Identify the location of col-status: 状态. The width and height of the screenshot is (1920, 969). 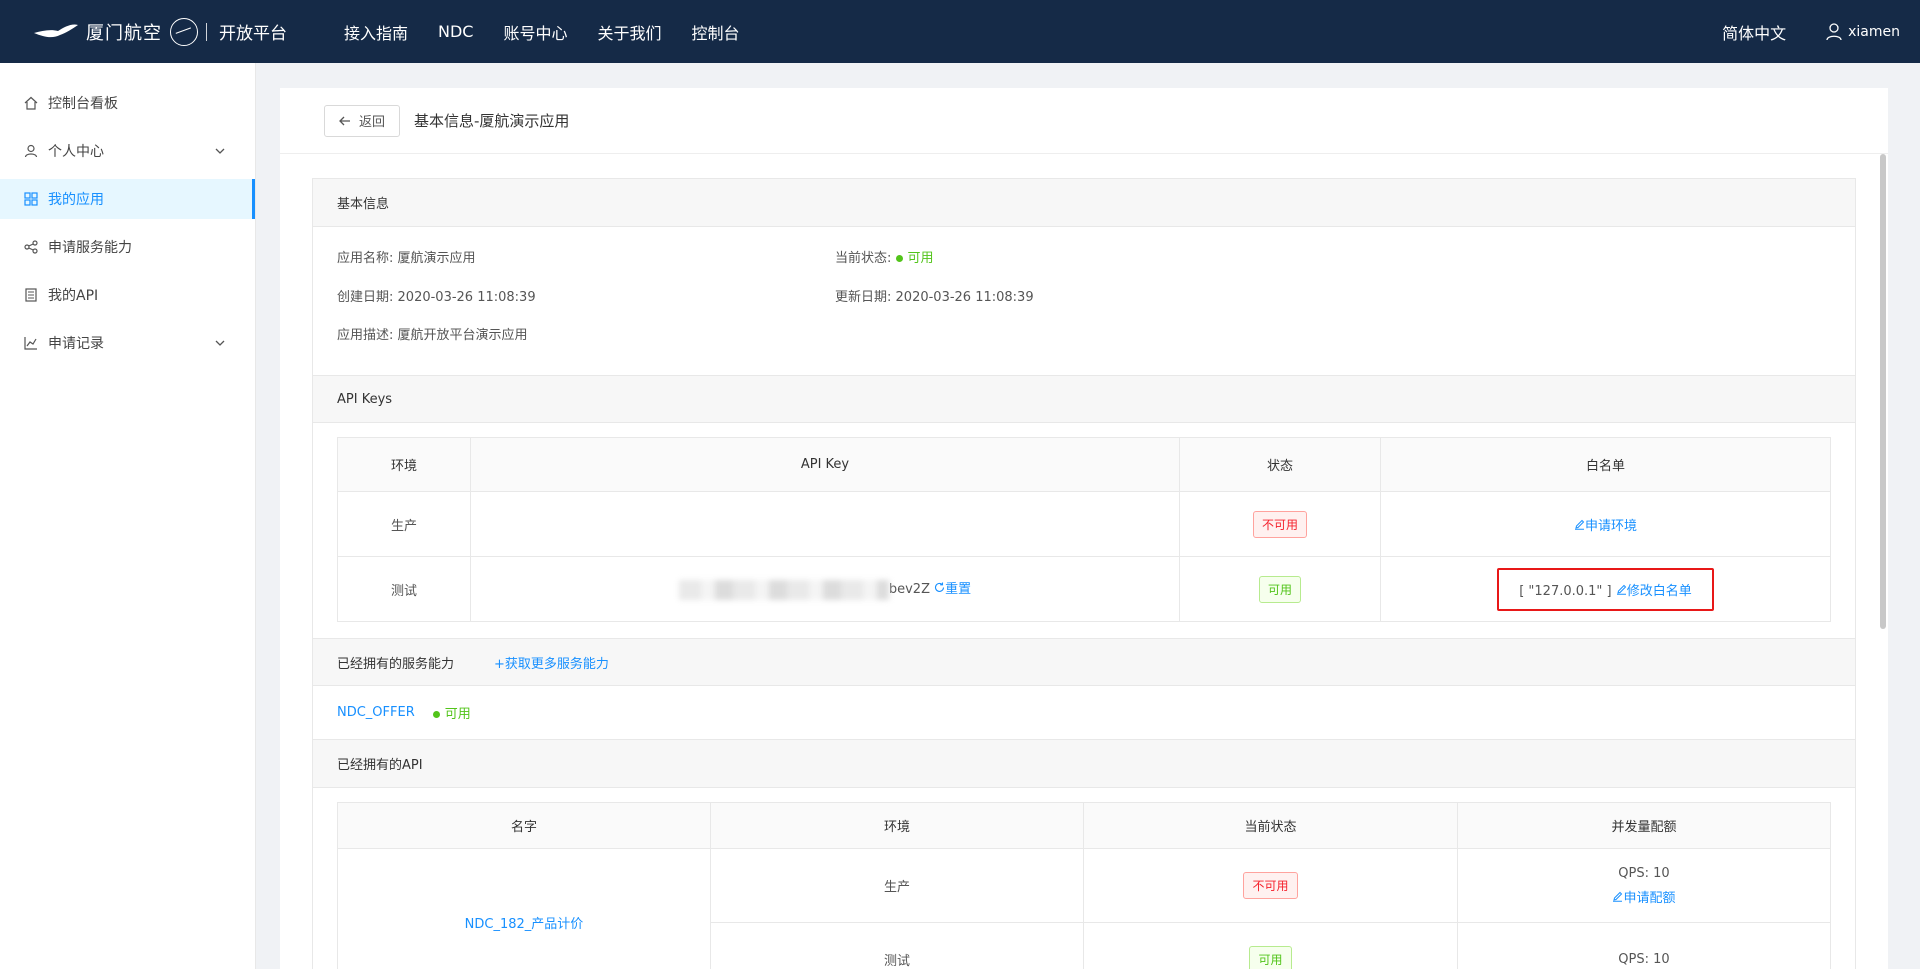
(1280, 464).